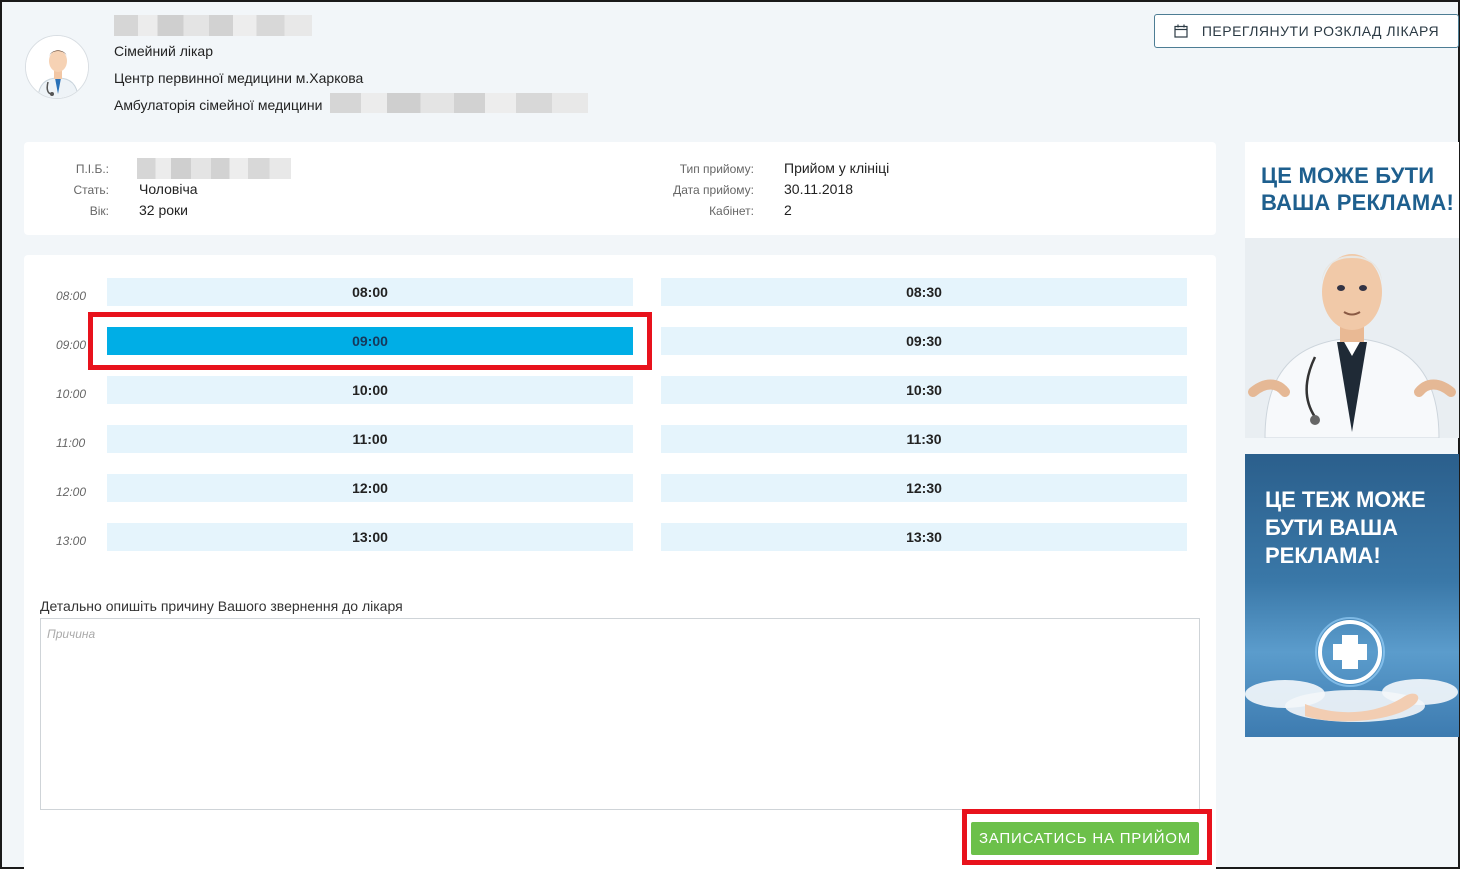 The image size is (1460, 869). I want to click on hour-label: 08:00, so click(71, 296).